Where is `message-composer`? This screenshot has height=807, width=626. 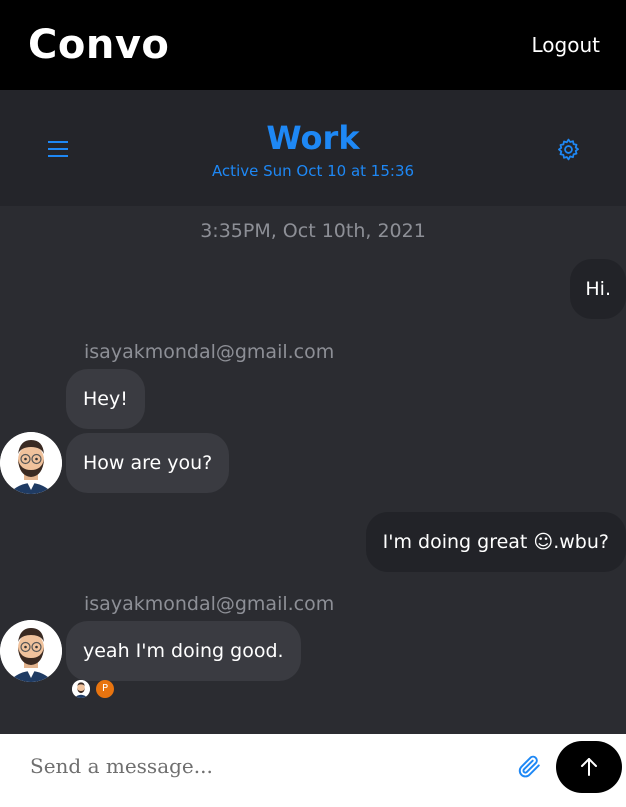 message-composer is located at coordinates (313, 770).